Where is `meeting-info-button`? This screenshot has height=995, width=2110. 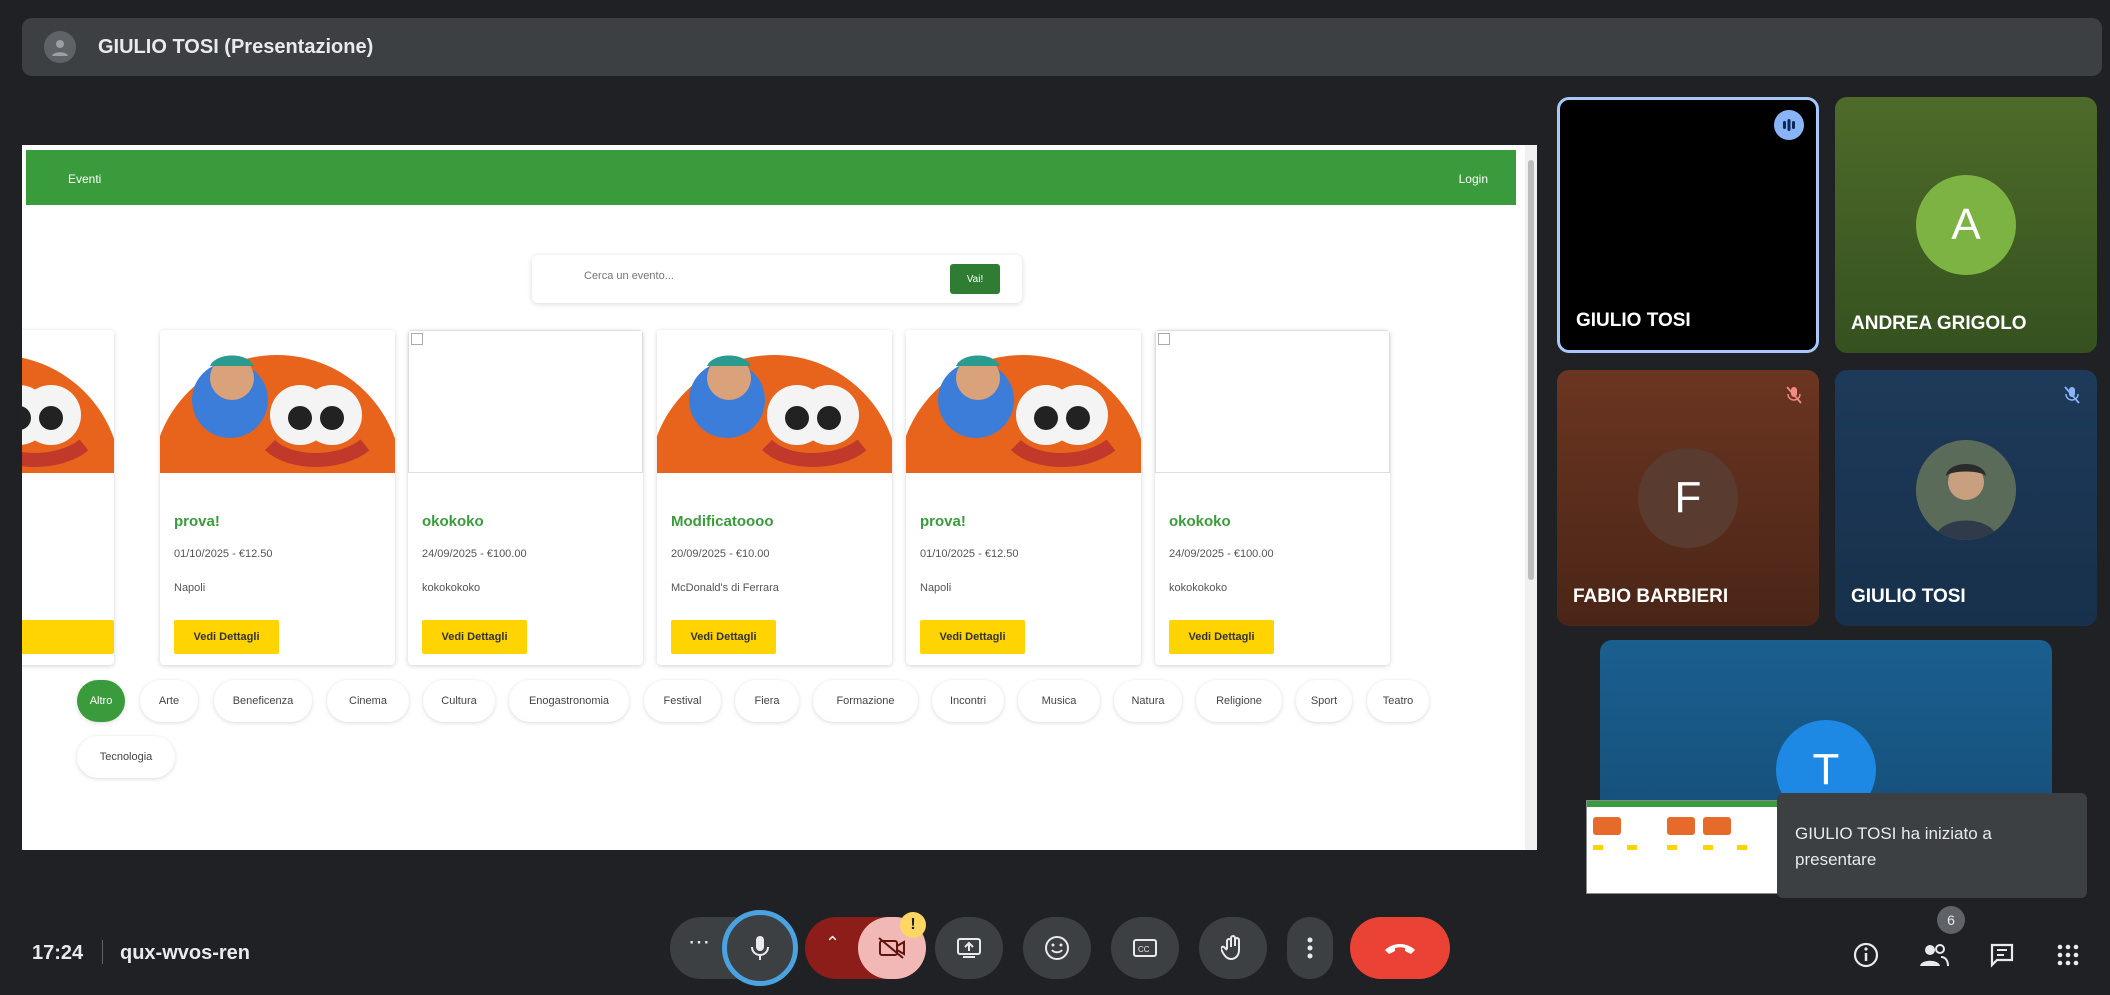 meeting-info-button is located at coordinates (1866, 955).